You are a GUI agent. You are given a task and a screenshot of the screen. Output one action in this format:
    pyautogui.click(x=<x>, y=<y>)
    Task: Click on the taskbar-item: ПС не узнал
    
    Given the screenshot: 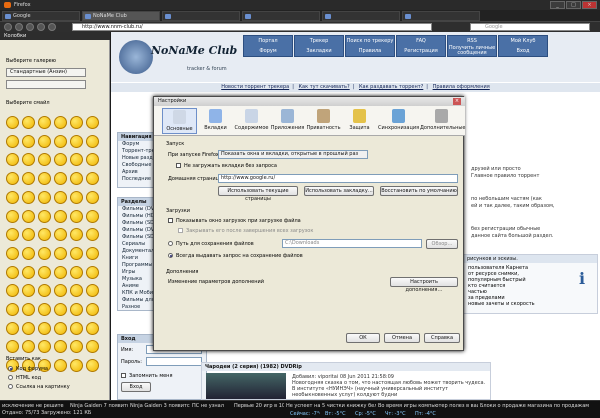 What is the action you would take?
    pyautogui.click(x=212, y=406)
    